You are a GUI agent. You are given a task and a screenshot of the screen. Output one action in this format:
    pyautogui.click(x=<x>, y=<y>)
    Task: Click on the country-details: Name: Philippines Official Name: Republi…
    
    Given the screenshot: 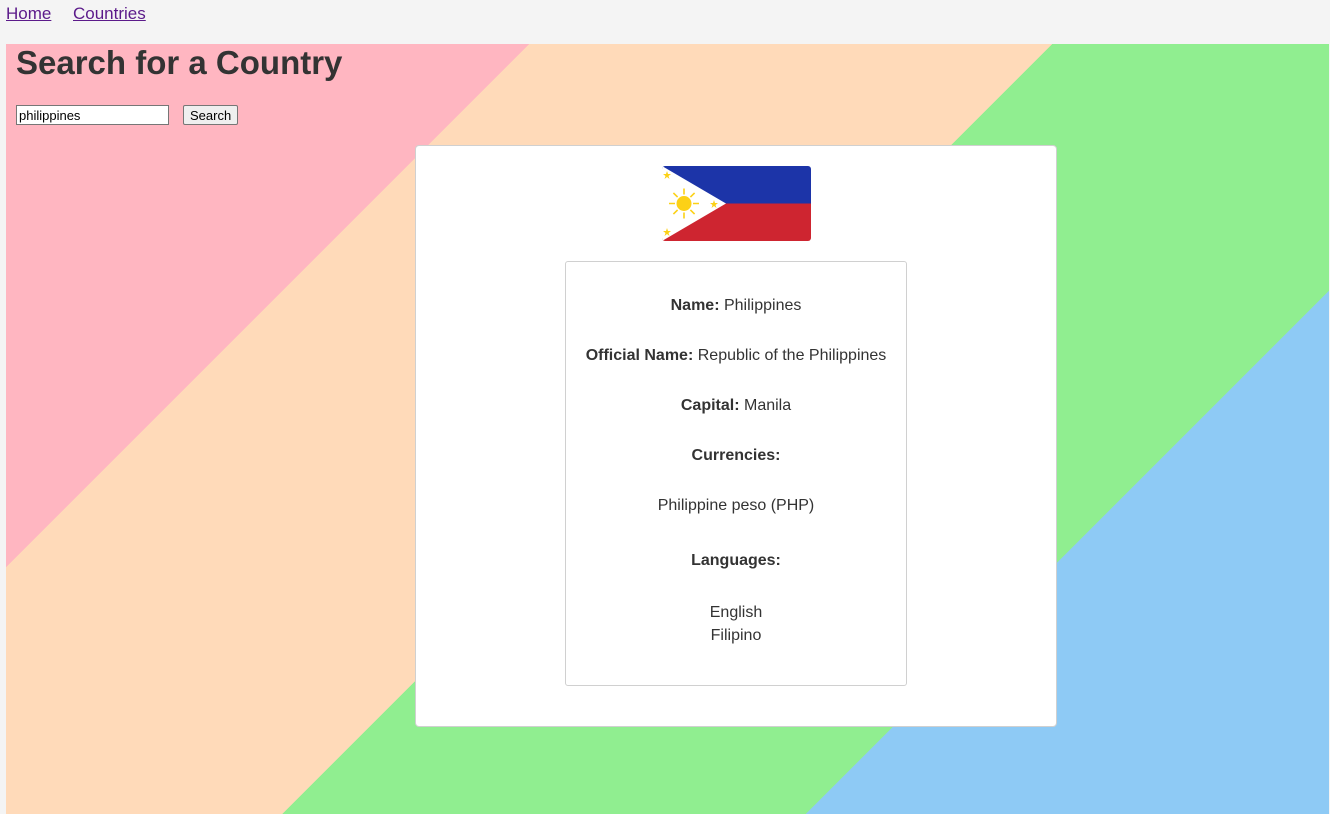 What is the action you would take?
    pyautogui.click(x=736, y=473)
    